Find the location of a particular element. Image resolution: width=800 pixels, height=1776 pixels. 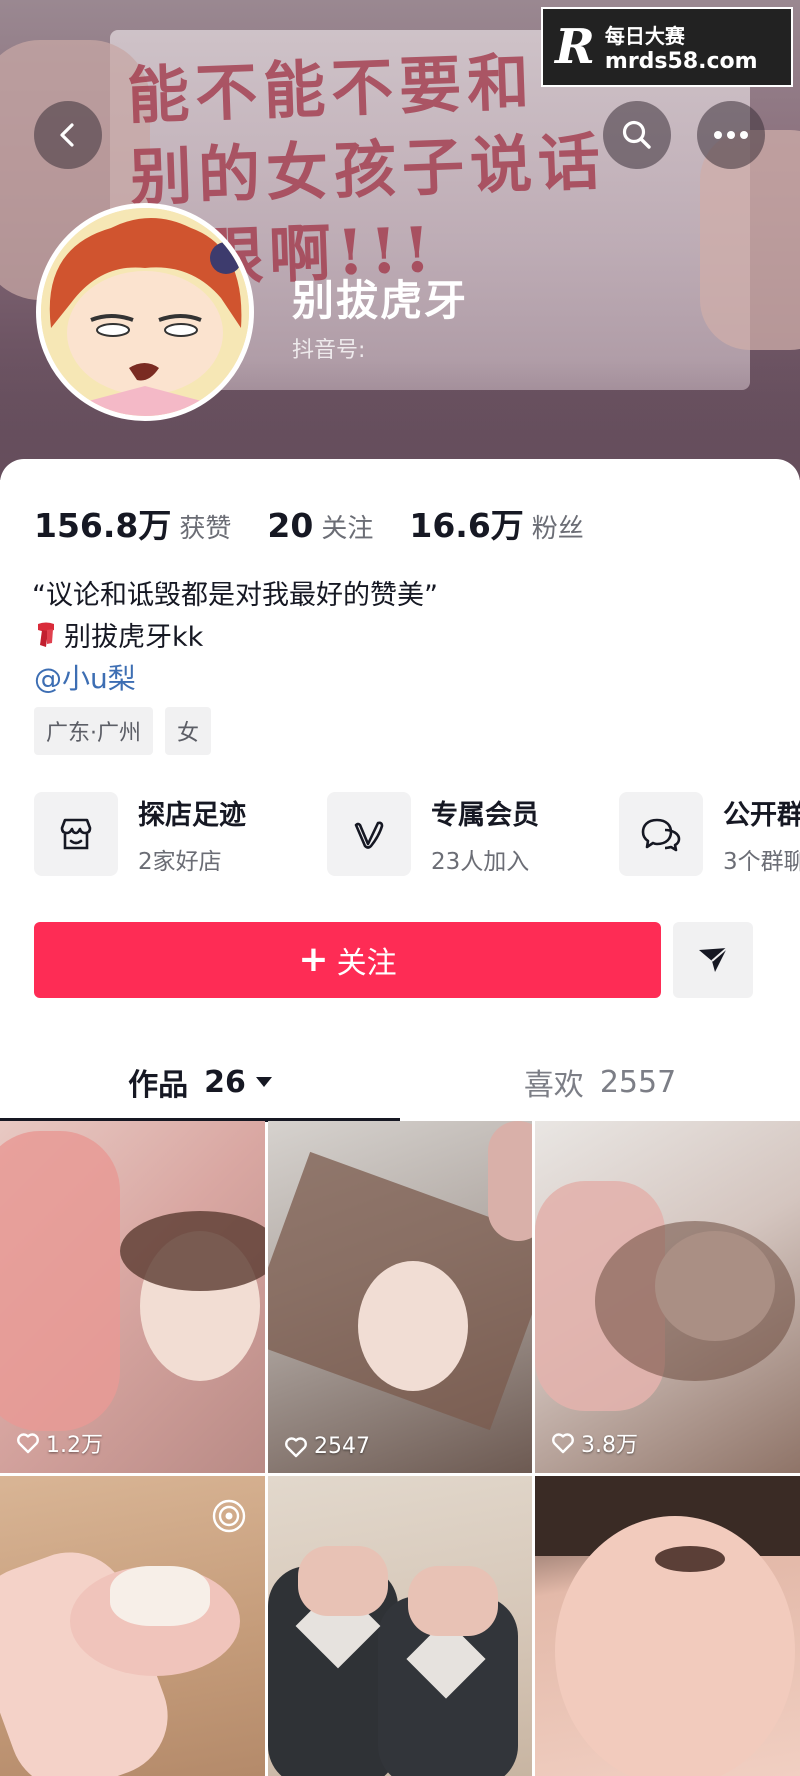

like-count: 3.8万 is located at coordinates (594, 1443).